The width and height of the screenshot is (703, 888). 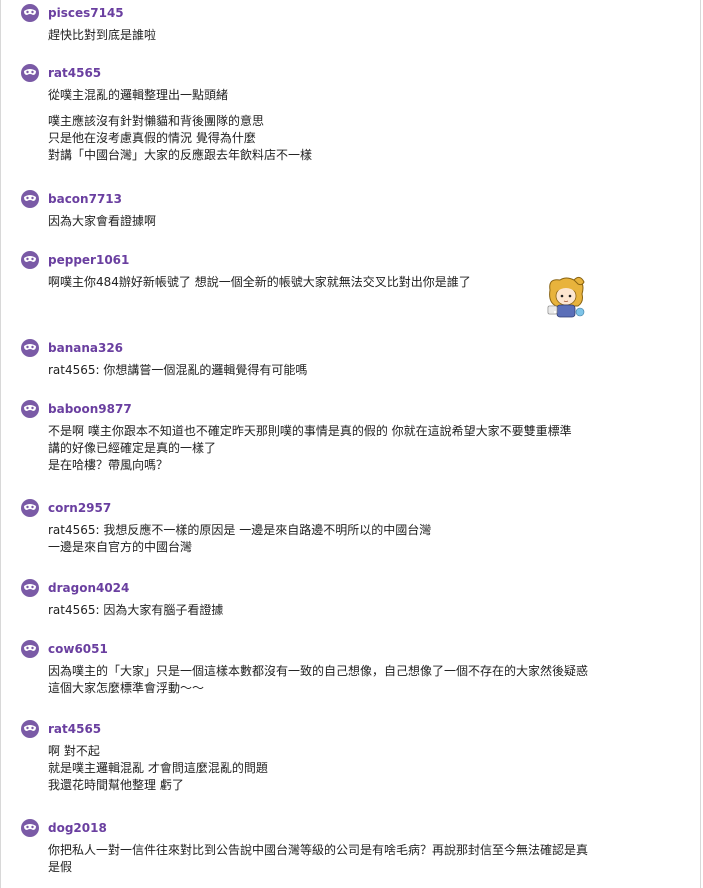 I want to click on comment-line: 趕快比對到底是誰啦, so click(x=102, y=35).